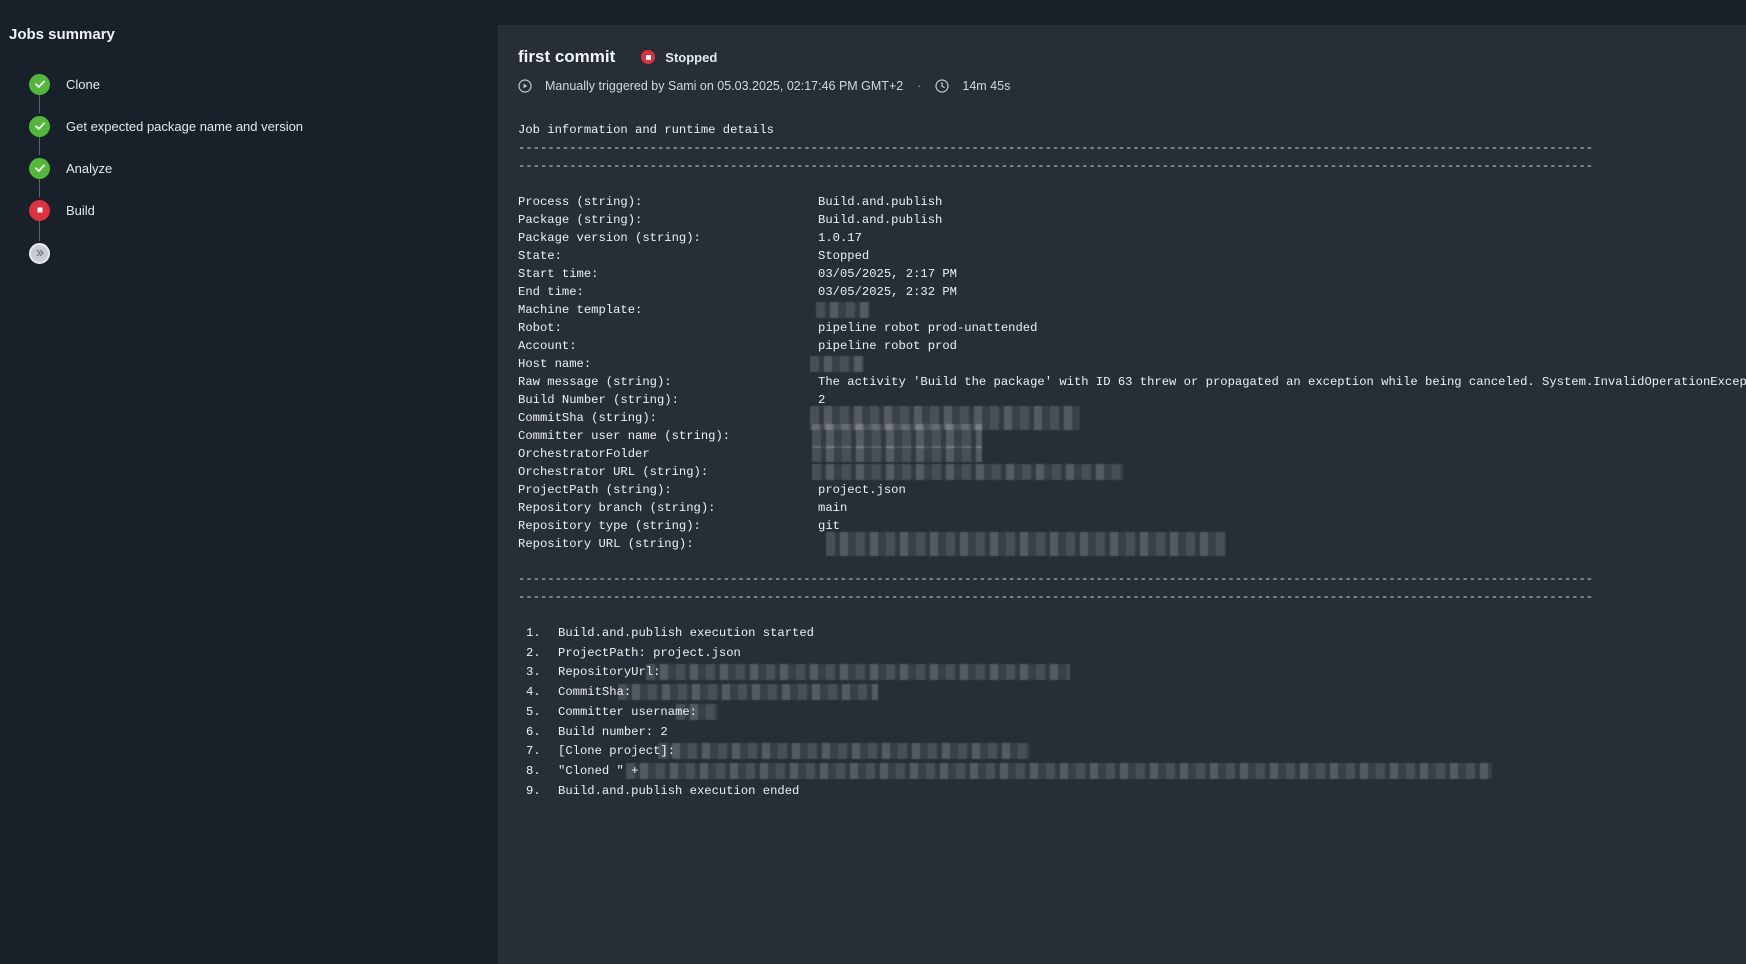  Describe the element at coordinates (1132, 508) in the screenshot. I see `job-field-row: Repository branch (string): main` at that location.